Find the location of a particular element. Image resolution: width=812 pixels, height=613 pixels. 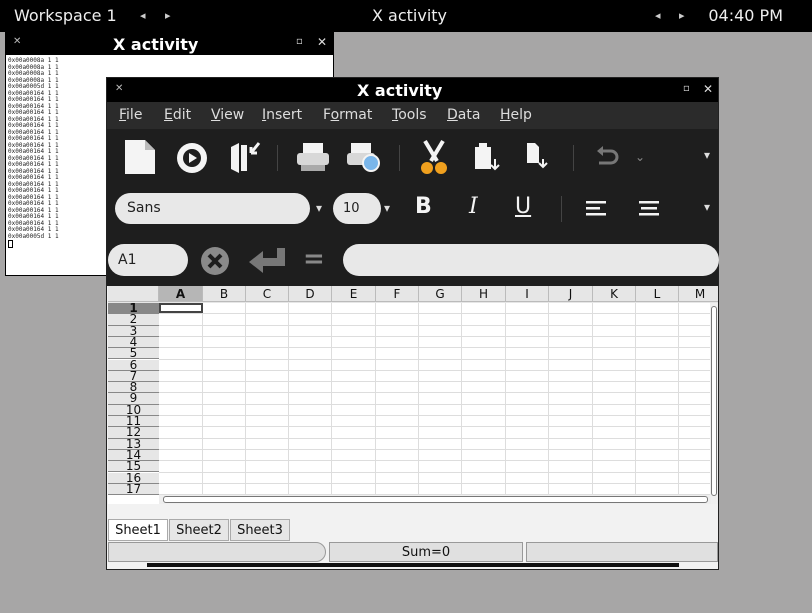

column-header-h: H is located at coordinates (484, 294).